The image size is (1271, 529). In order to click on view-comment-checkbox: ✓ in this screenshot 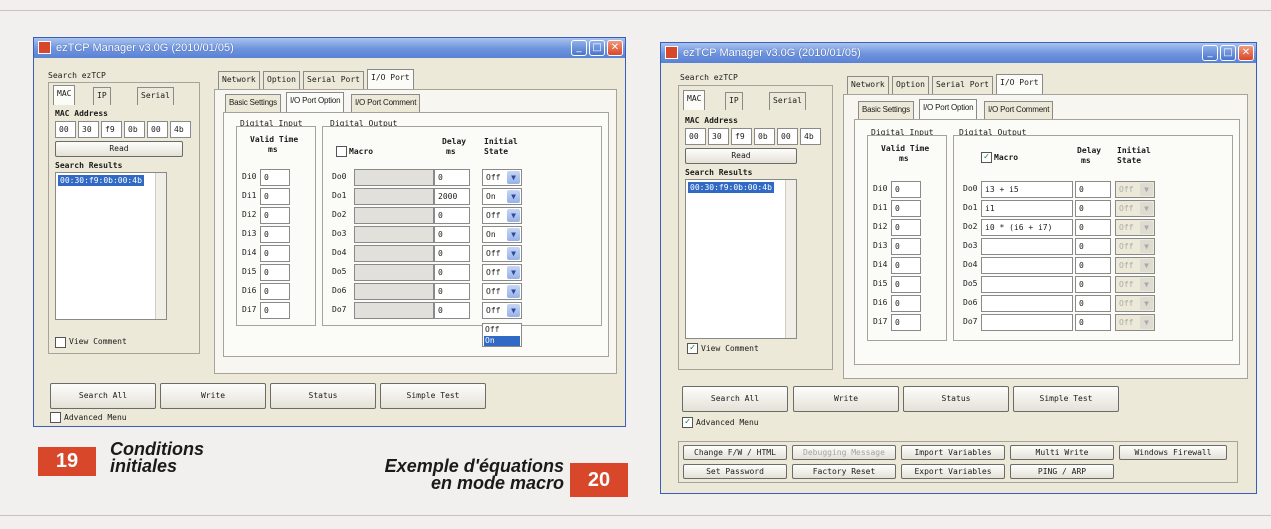, I will do `click(692, 348)`.